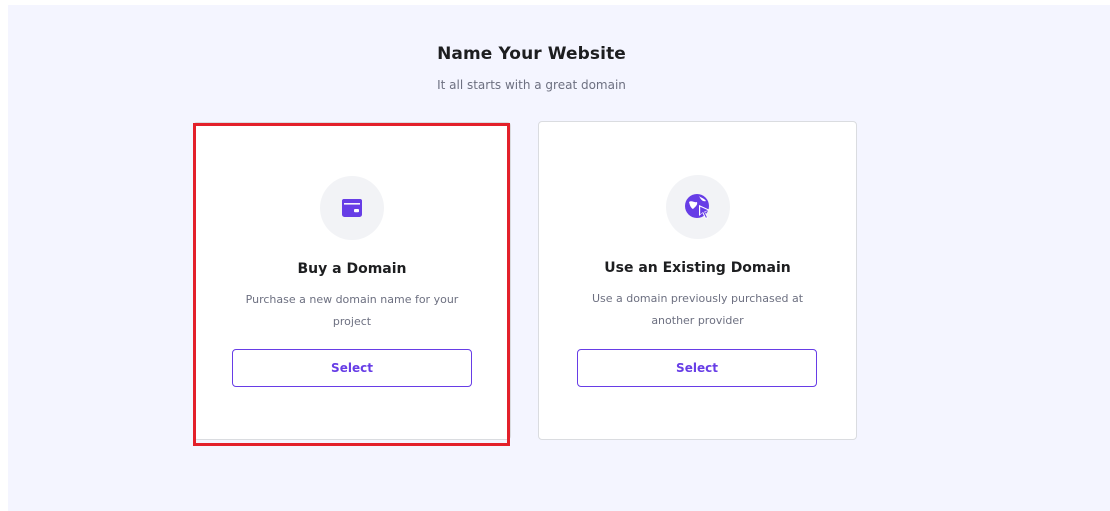  What do you see at coordinates (352, 269) in the screenshot?
I see `buy-domain-title: Buy a Domain` at bounding box center [352, 269].